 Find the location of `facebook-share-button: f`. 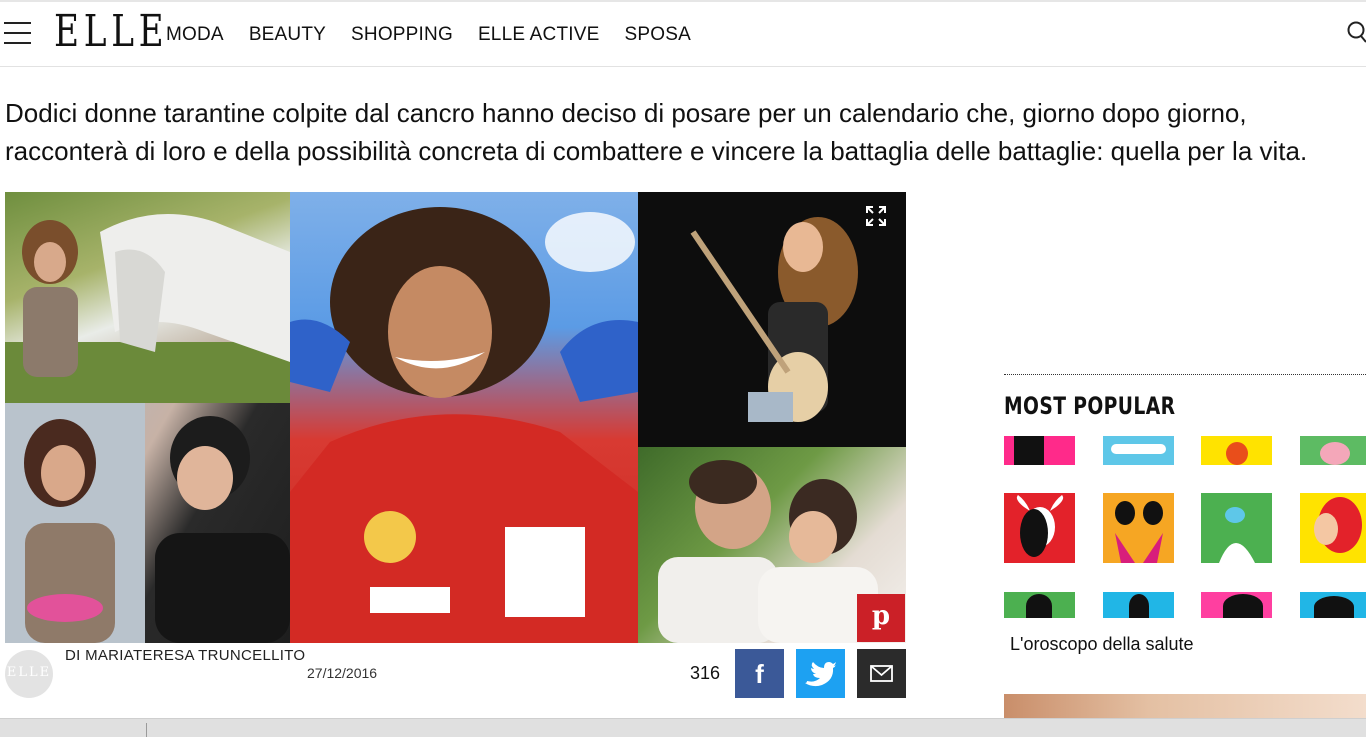

facebook-share-button: f is located at coordinates (759, 673).